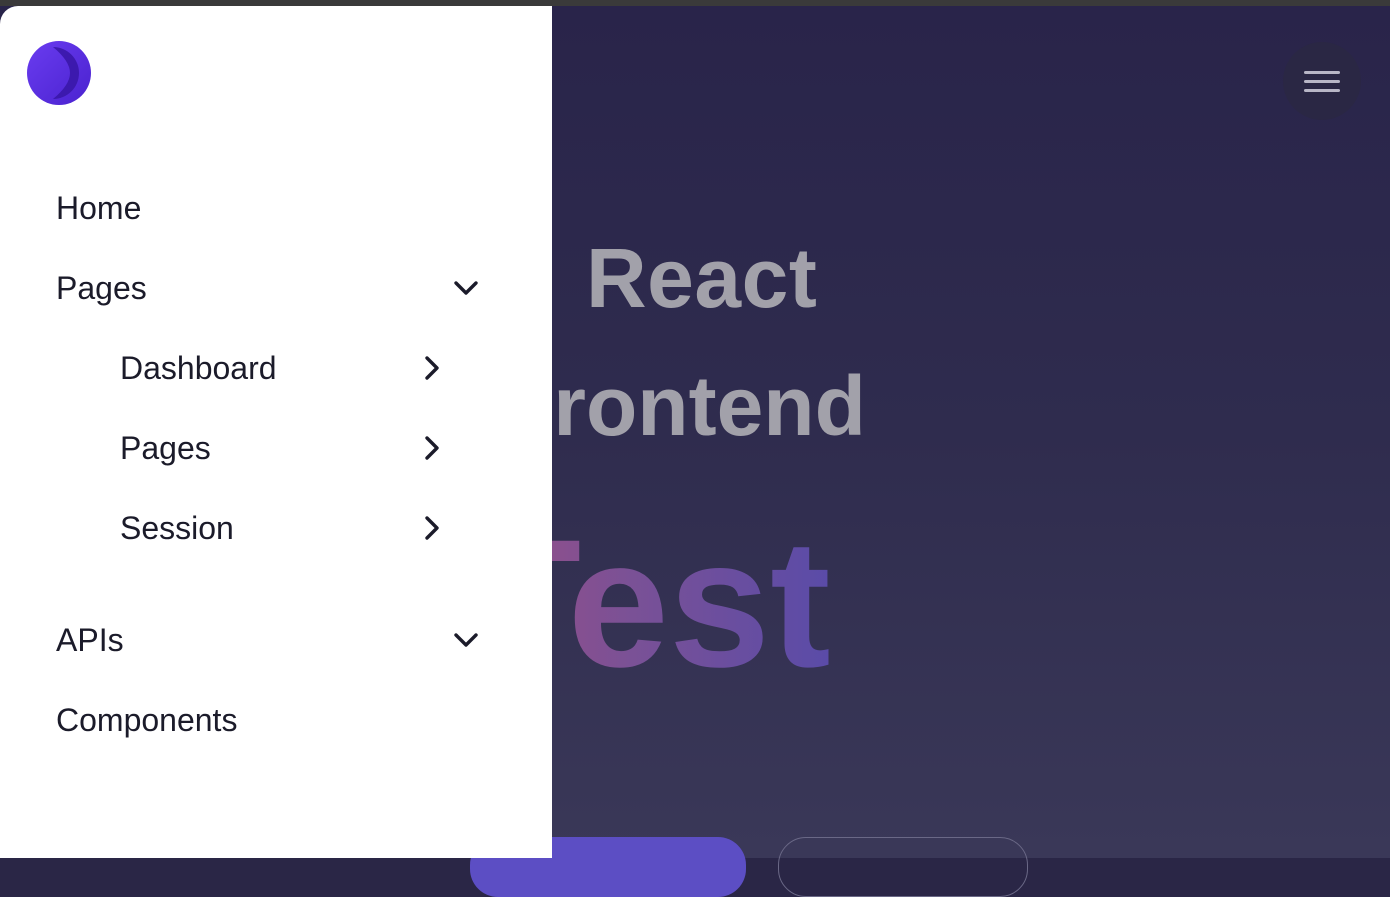  Describe the element at coordinates (177, 527) in the screenshot. I see `nav-subitem-label: Session` at that location.